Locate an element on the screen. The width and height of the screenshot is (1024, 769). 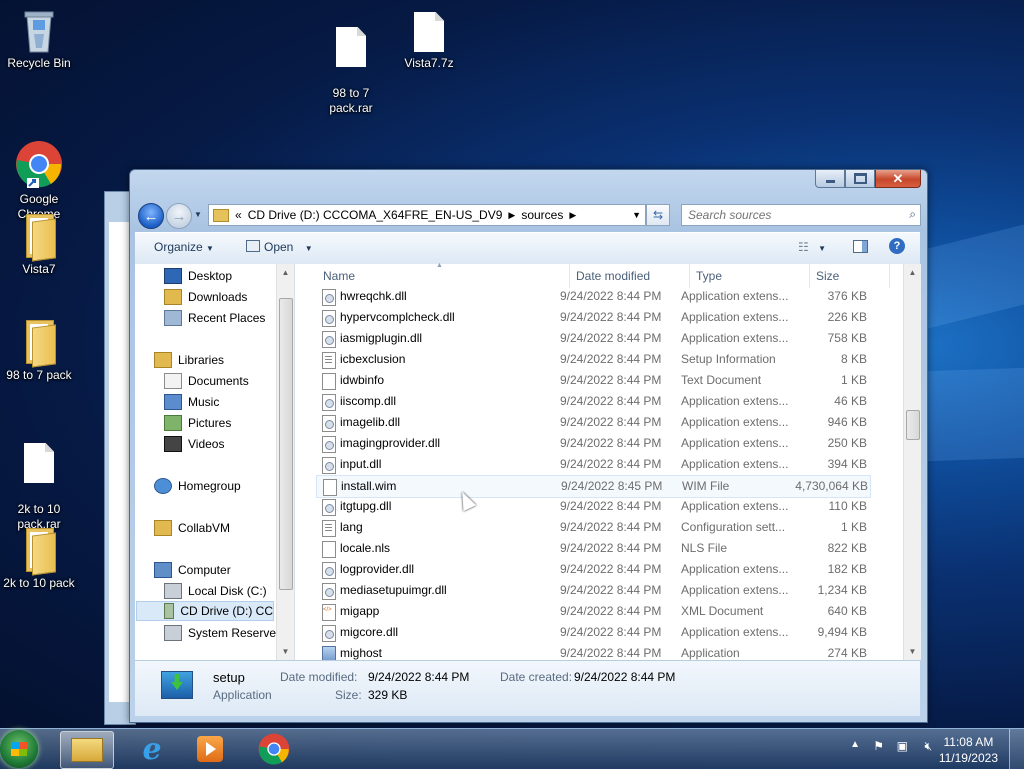
search-input is located at coordinates (790, 215).